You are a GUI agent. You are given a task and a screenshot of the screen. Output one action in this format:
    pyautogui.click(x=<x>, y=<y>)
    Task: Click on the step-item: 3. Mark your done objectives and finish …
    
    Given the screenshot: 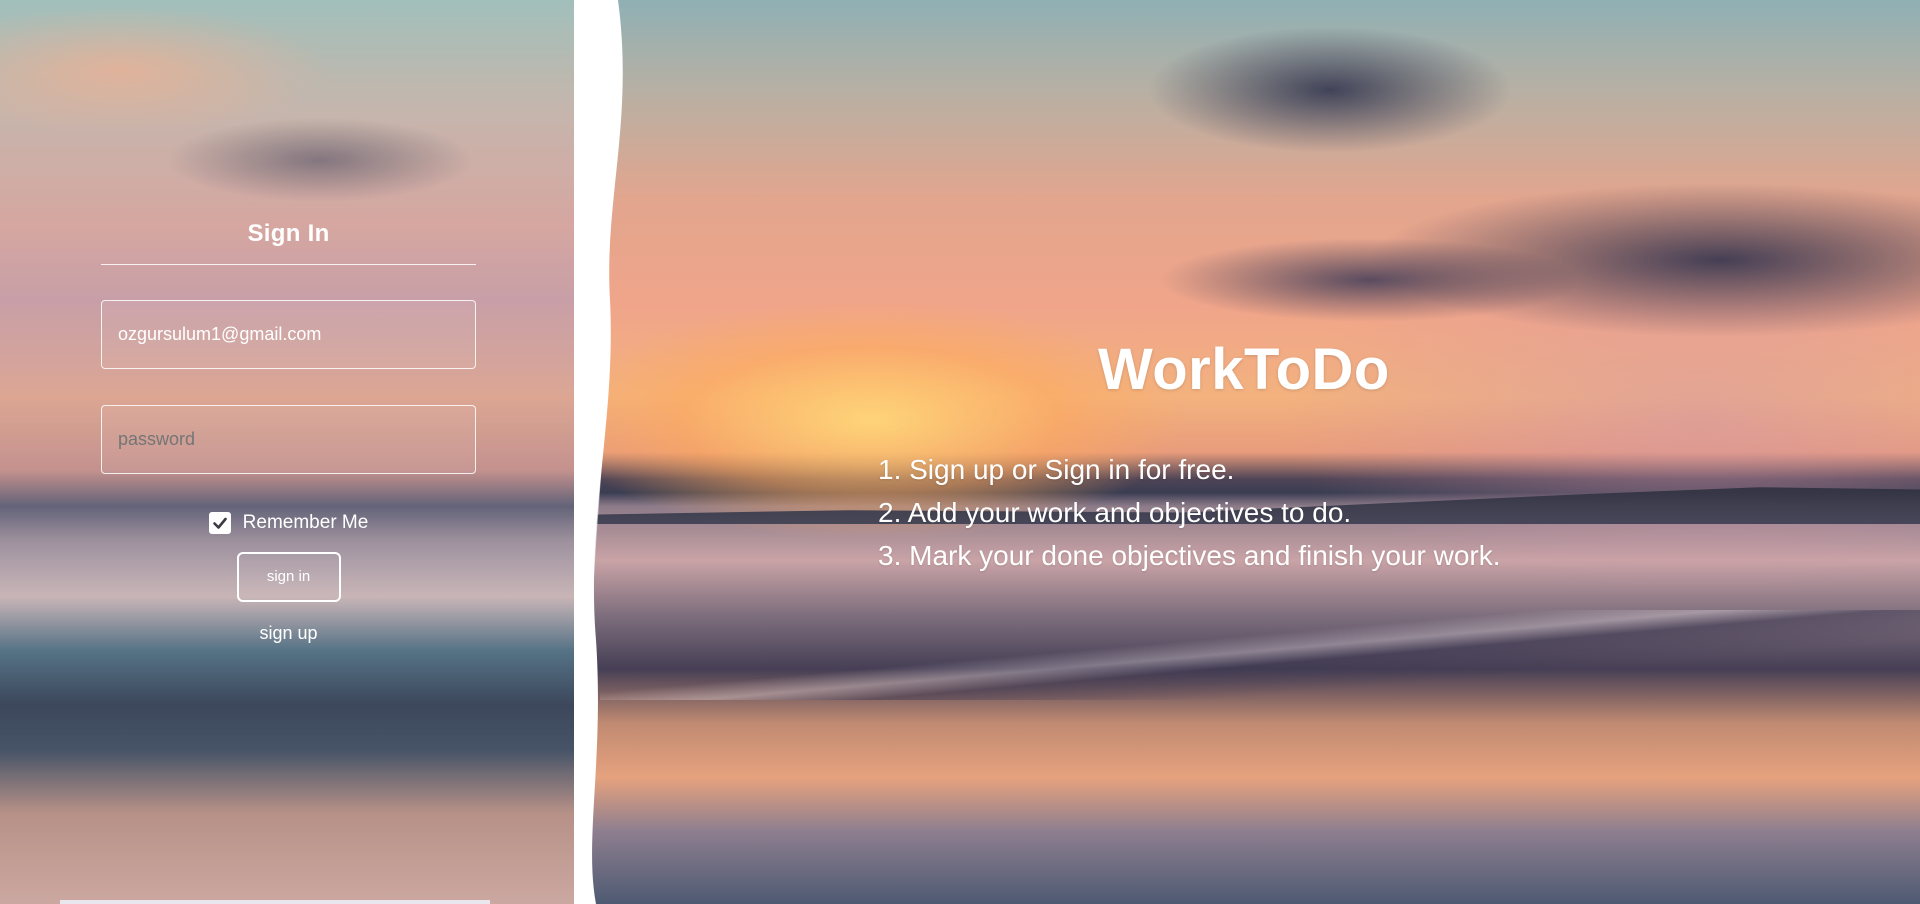 What is the action you would take?
    pyautogui.click(x=1189, y=555)
    